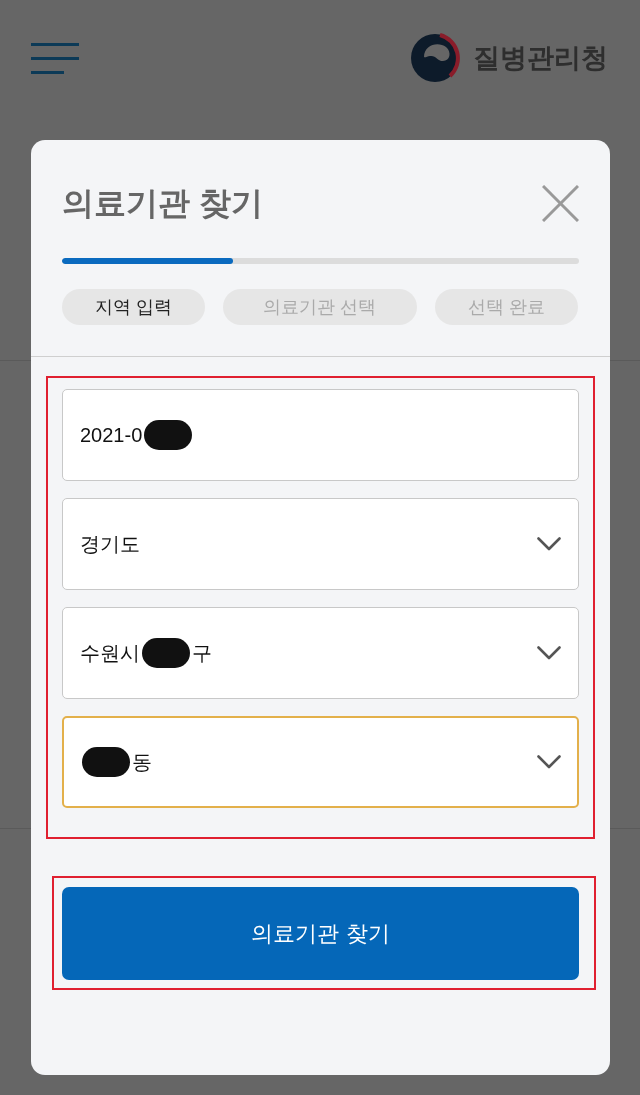 The height and width of the screenshot is (1095, 640). What do you see at coordinates (202, 653) in the screenshot?
I see `field-text: 구` at bounding box center [202, 653].